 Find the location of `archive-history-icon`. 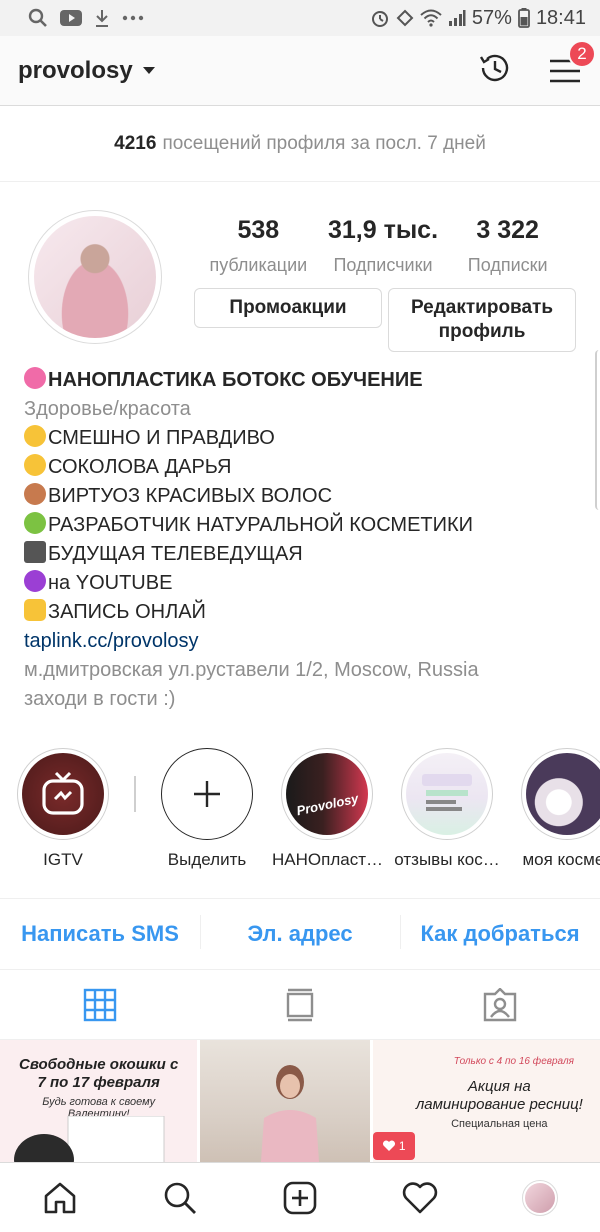

archive-history-icon is located at coordinates (495, 70).